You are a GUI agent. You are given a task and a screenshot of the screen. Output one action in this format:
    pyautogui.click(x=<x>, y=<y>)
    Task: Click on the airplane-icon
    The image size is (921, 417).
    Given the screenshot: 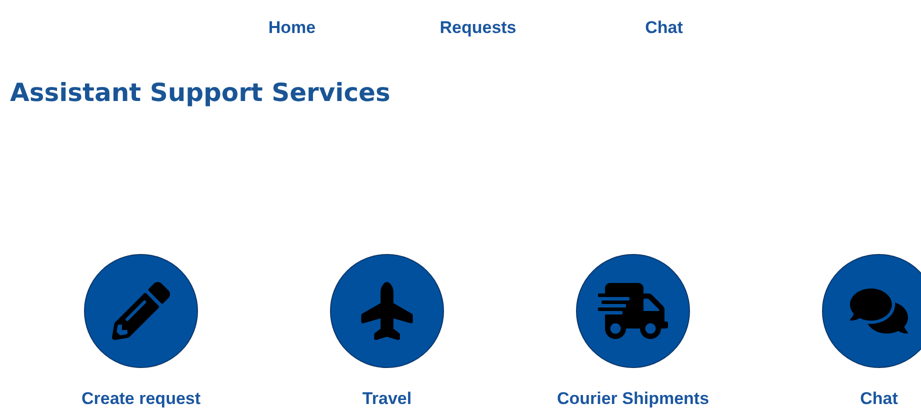 What is the action you would take?
    pyautogui.click(x=387, y=311)
    